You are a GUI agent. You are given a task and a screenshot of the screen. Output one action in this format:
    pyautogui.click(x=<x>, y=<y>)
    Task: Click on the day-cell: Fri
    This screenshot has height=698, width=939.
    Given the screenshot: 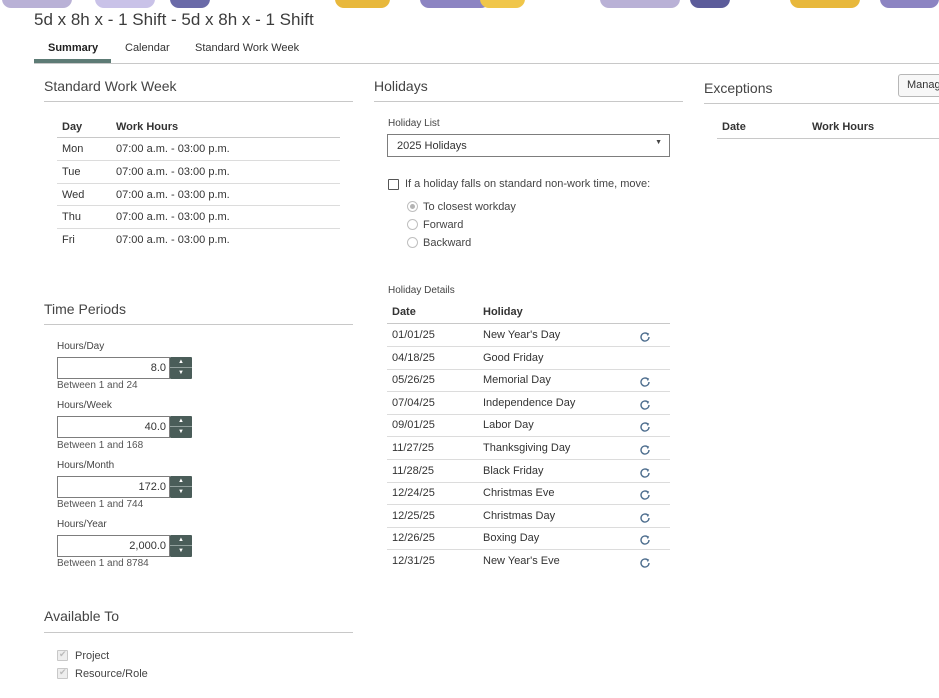 What is the action you would take?
    pyautogui.click(x=68, y=240)
    